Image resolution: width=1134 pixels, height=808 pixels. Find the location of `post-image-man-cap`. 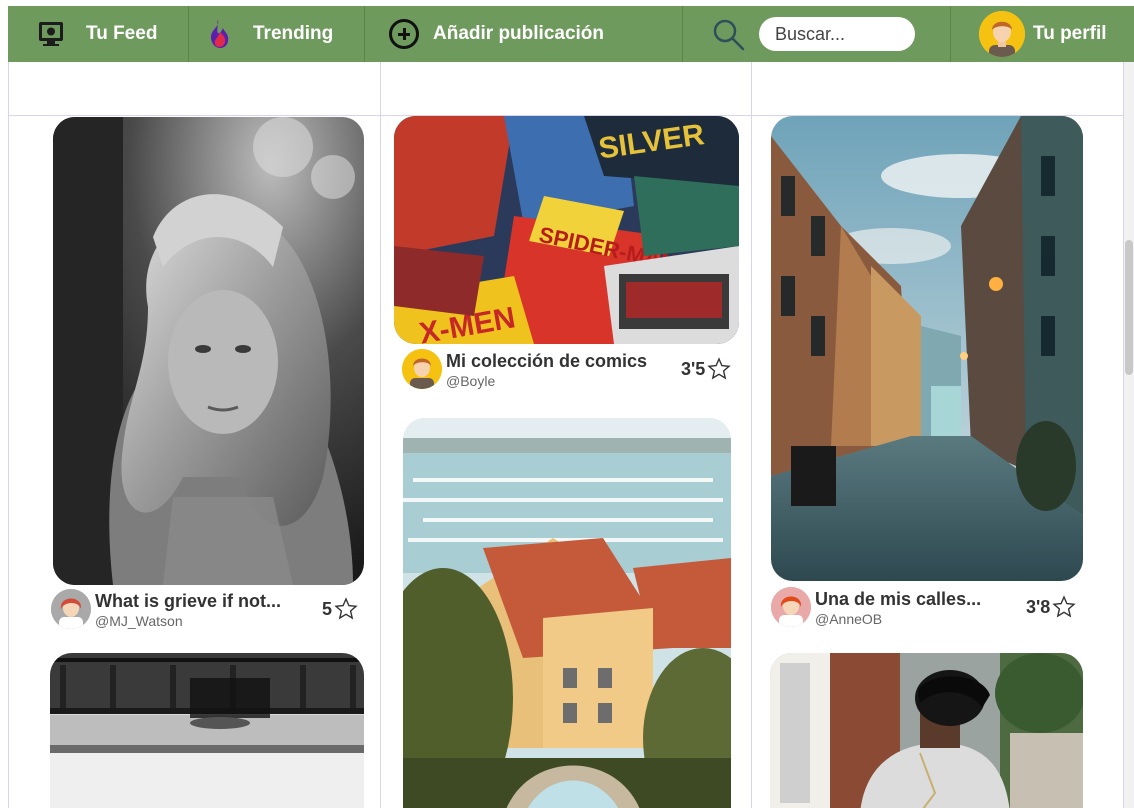

post-image-man-cap is located at coordinates (926, 730).